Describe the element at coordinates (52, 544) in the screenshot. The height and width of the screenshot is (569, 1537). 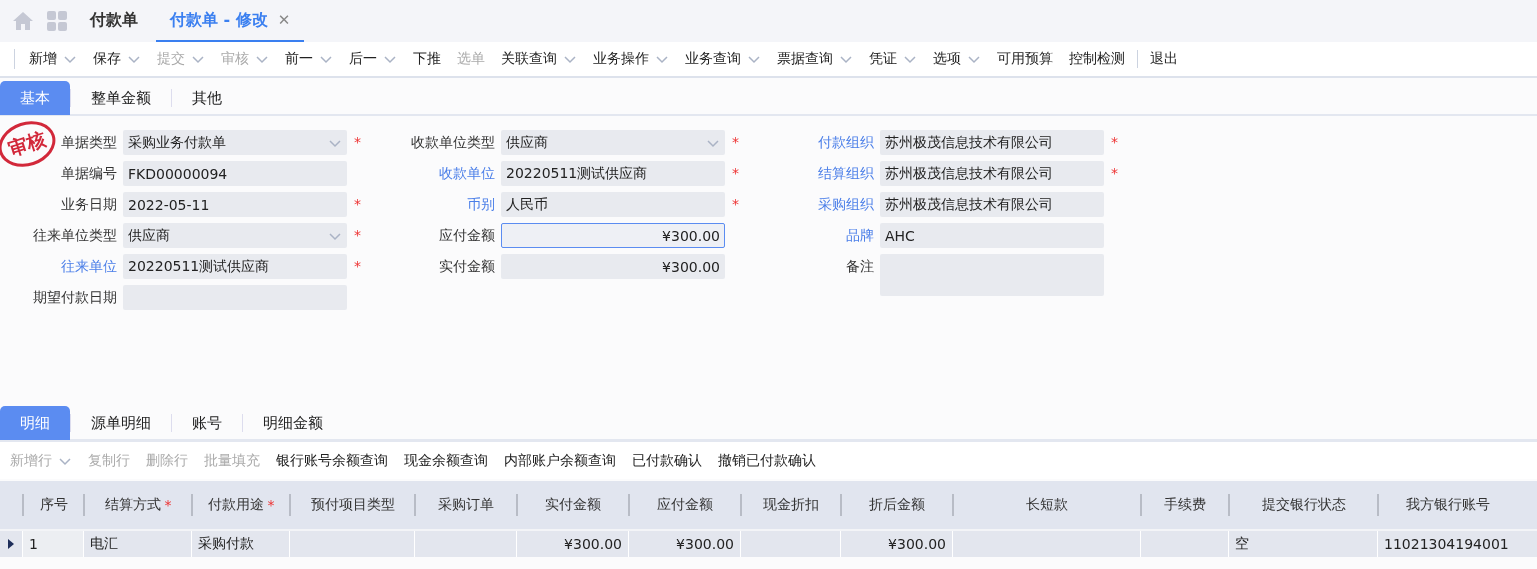
I see `table-cell: 1` at that location.